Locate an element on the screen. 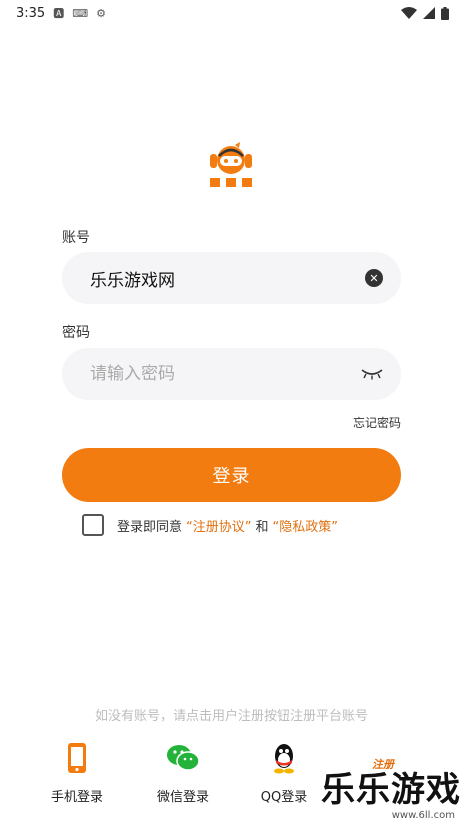  qq-icon is located at coordinates (284, 759).